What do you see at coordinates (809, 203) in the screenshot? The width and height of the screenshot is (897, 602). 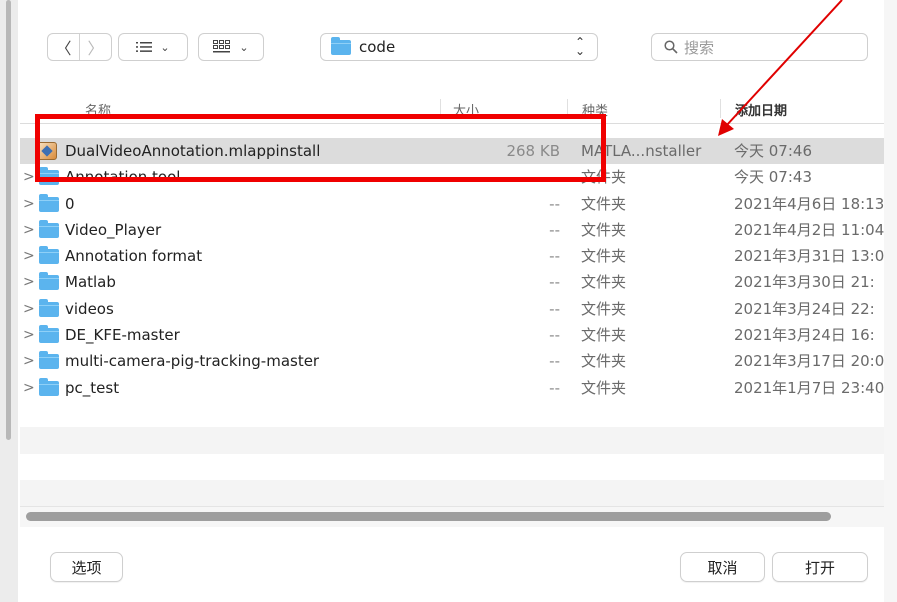 I see `file-date: 2021年4月6日 18:13` at bounding box center [809, 203].